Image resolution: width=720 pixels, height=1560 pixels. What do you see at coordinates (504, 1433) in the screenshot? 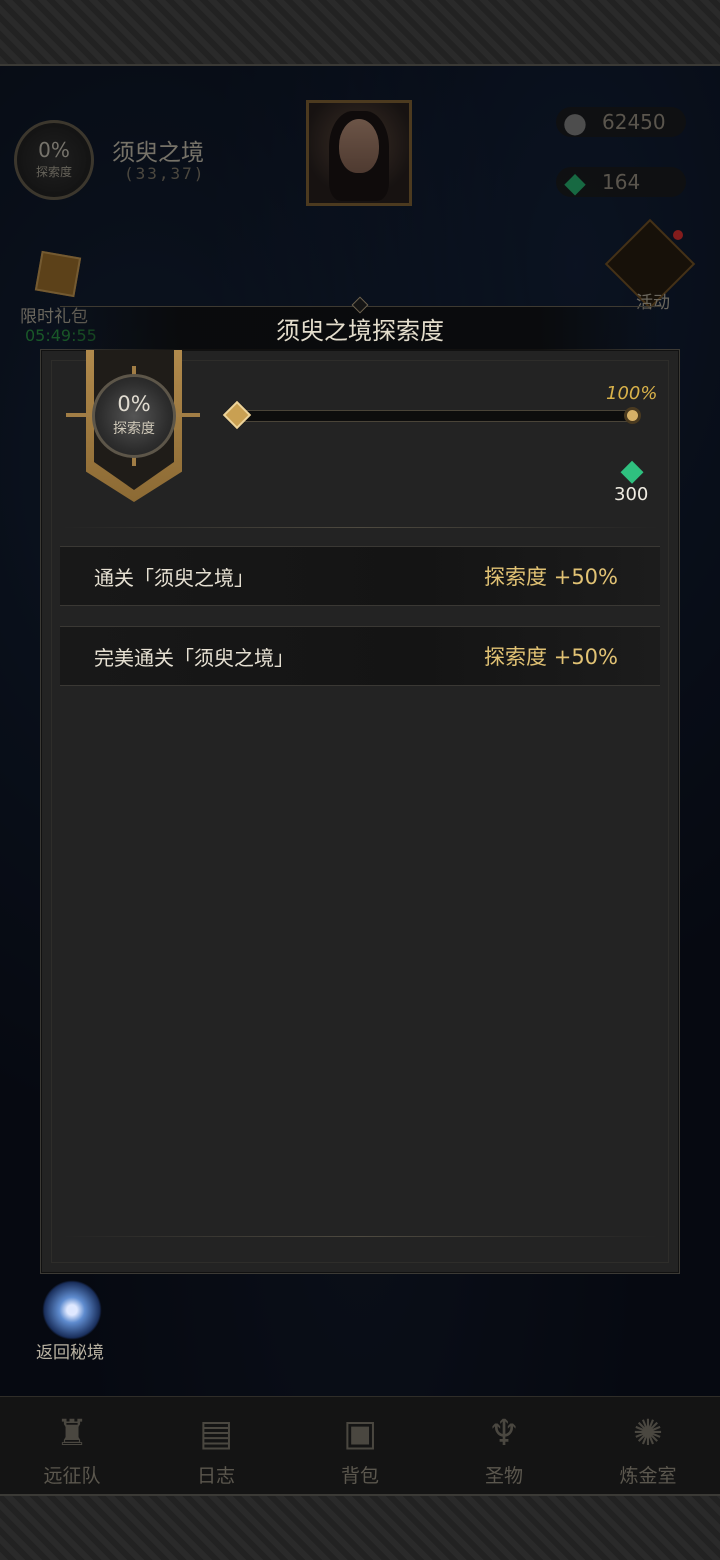
I see `relic-icon: ♆` at bounding box center [504, 1433].